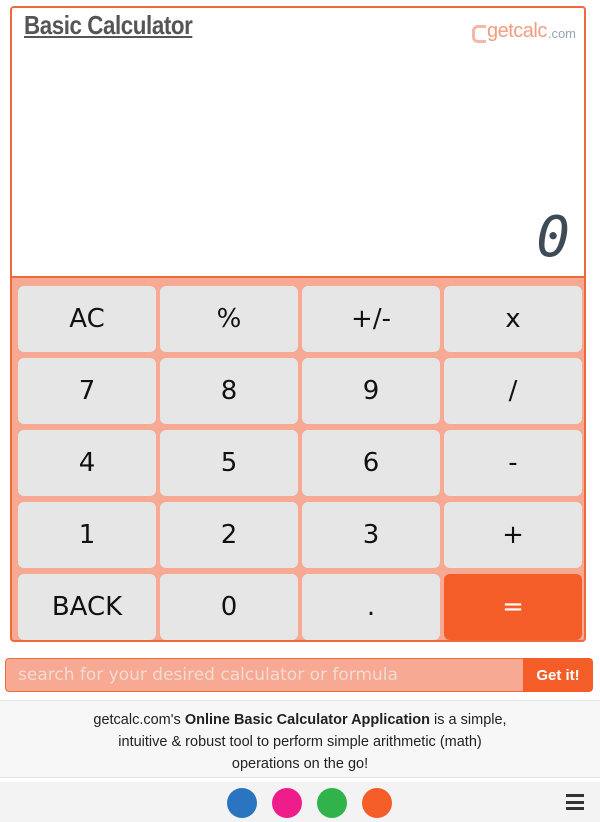  I want to click on logo-word: getcalc, so click(516, 31).